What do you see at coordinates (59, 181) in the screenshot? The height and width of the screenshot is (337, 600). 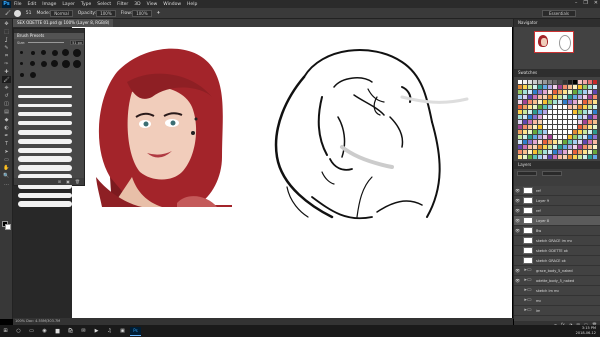 I see `new-preset-icon: ⊞` at bounding box center [59, 181].